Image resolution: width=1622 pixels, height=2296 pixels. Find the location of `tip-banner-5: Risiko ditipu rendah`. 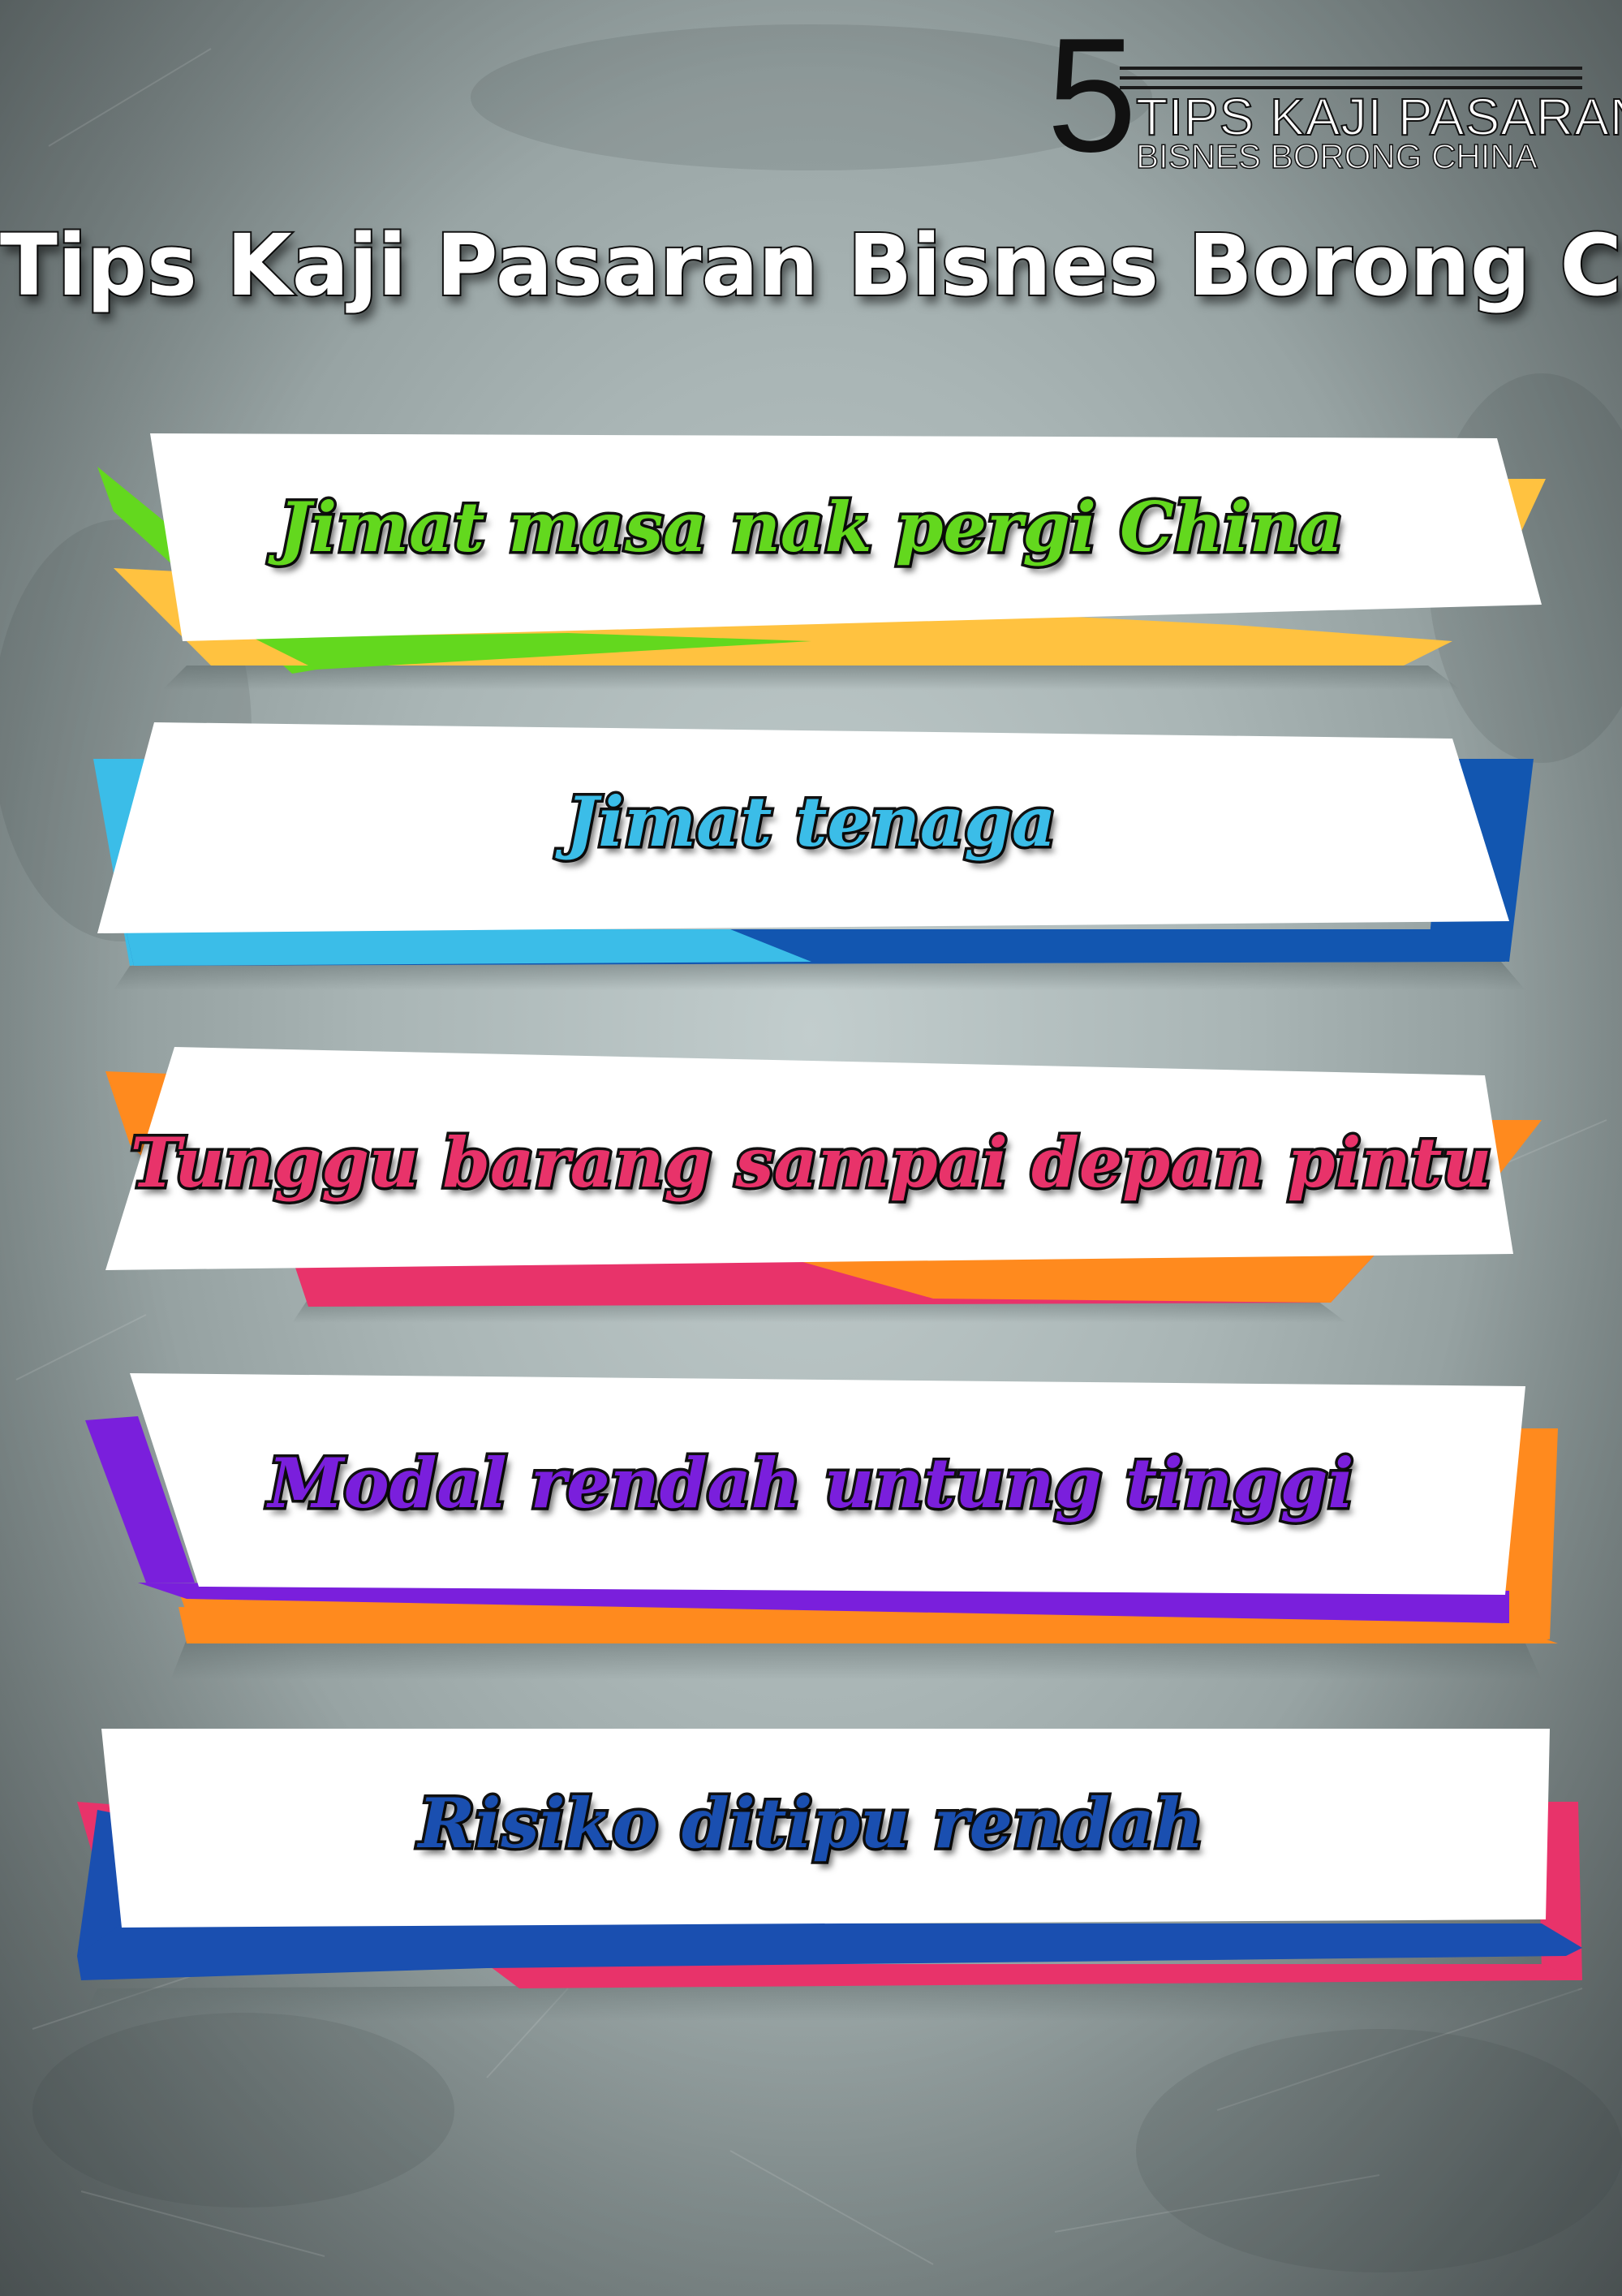

tip-banner-5: Risiko ditipu rendah is located at coordinates (811, 1871).